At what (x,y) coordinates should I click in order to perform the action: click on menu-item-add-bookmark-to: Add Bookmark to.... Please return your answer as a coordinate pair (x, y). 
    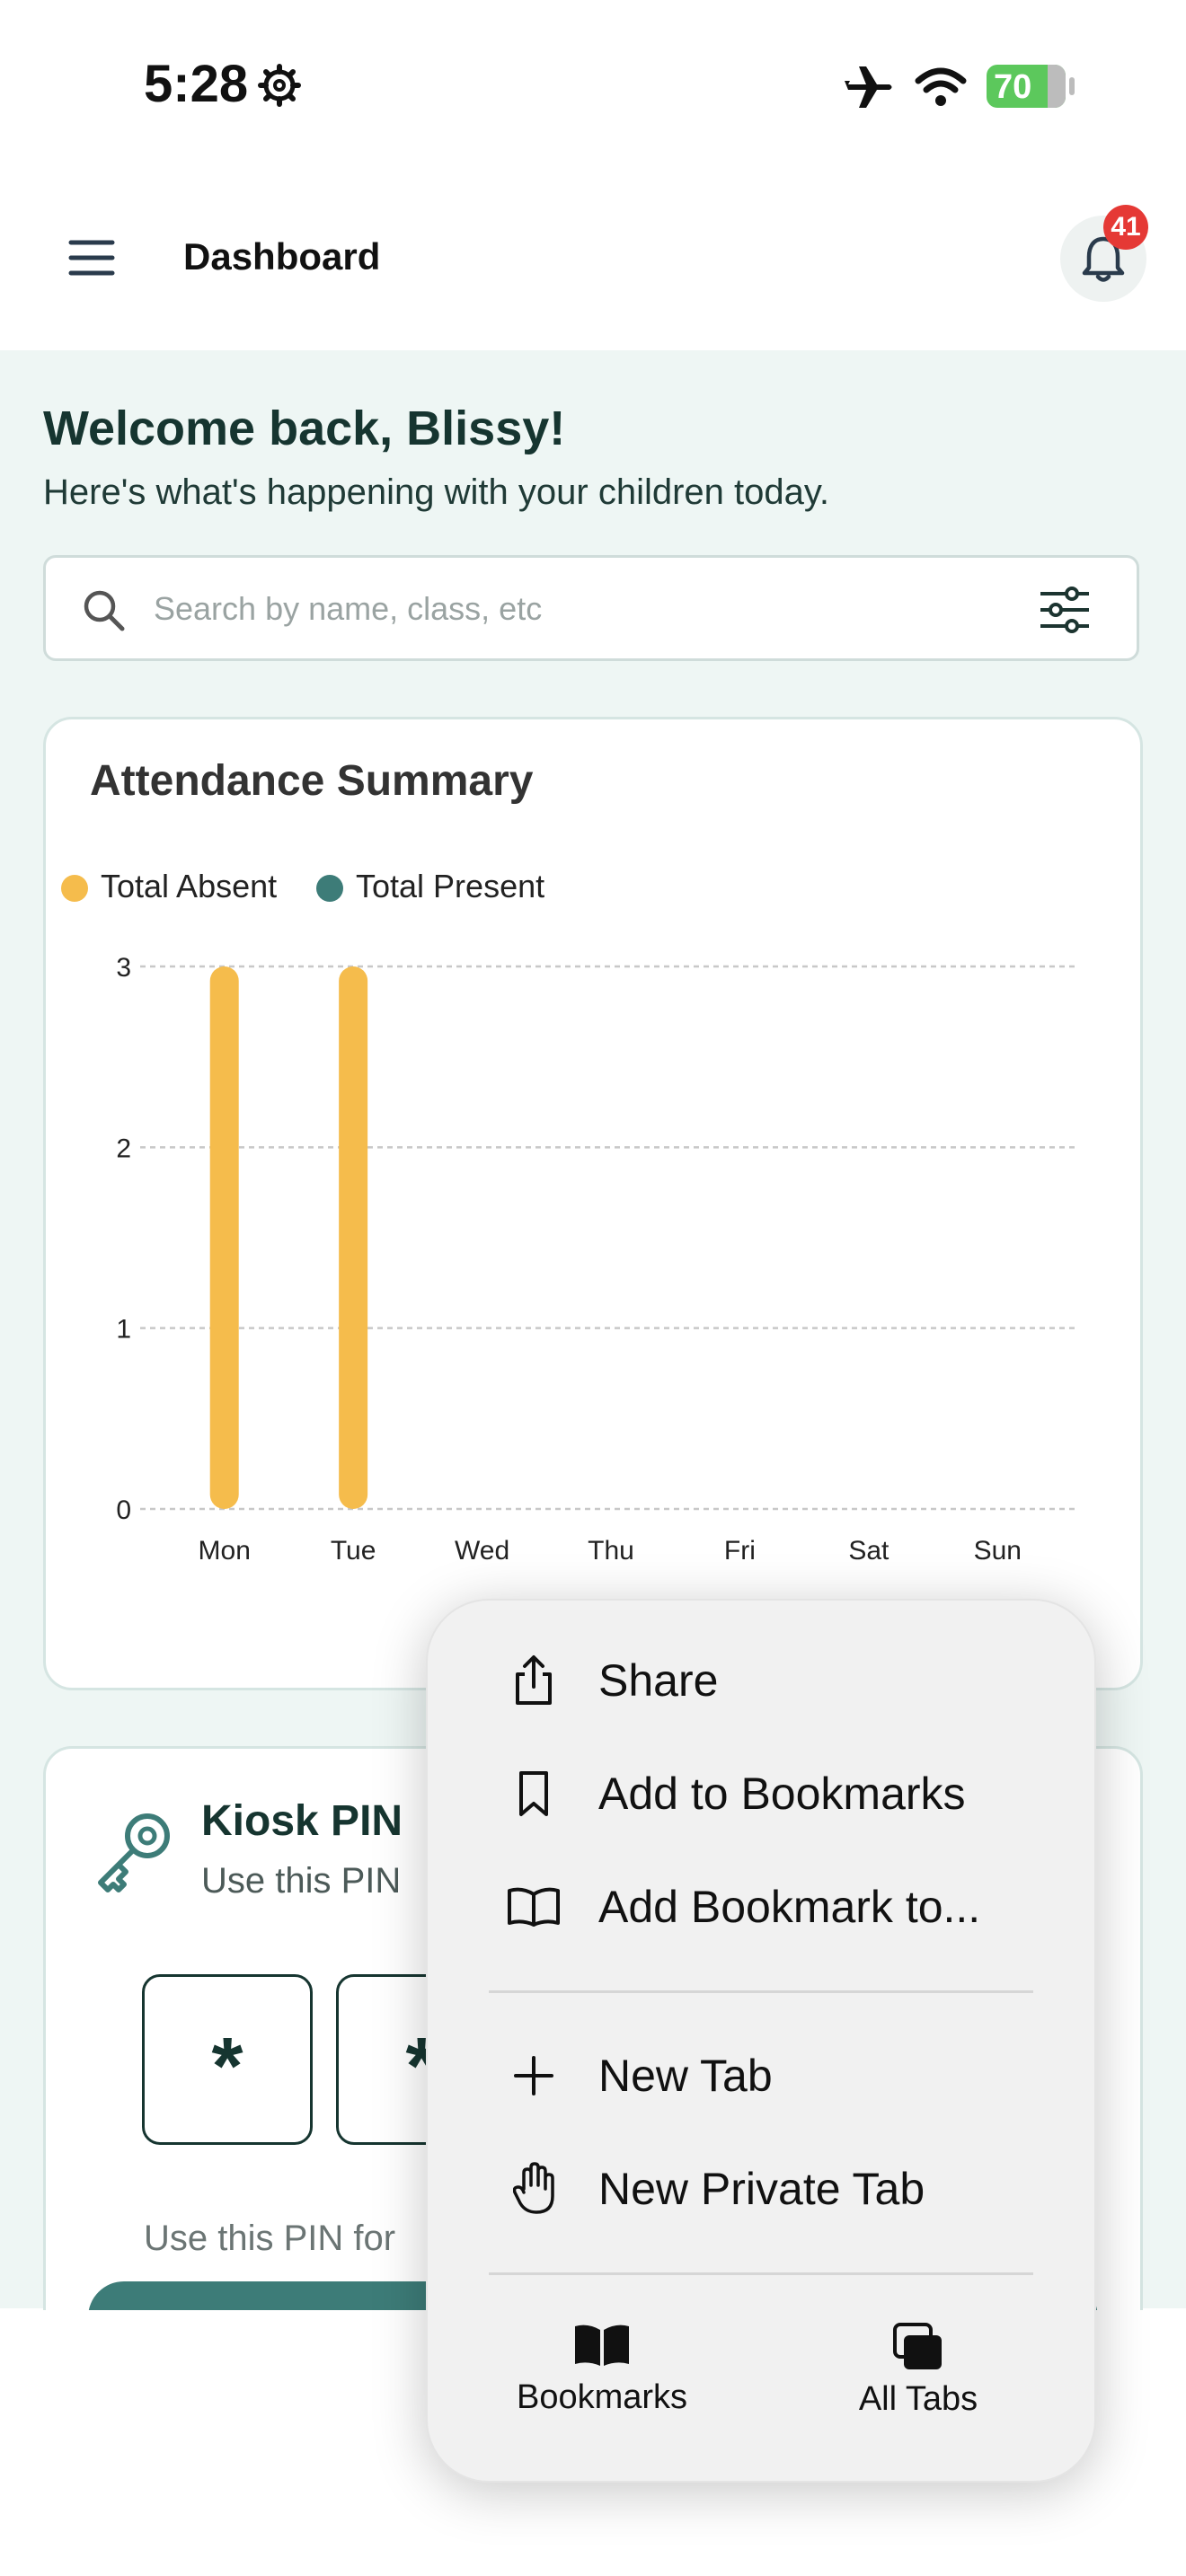
    Looking at the image, I should click on (767, 1906).